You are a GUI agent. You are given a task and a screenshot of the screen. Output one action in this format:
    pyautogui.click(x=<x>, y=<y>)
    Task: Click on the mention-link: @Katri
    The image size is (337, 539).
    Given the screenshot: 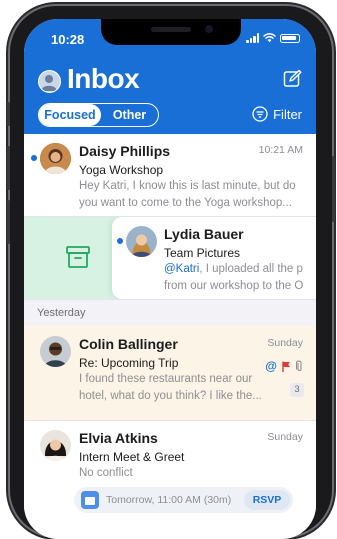 What is the action you would take?
    pyautogui.click(x=181, y=269)
    